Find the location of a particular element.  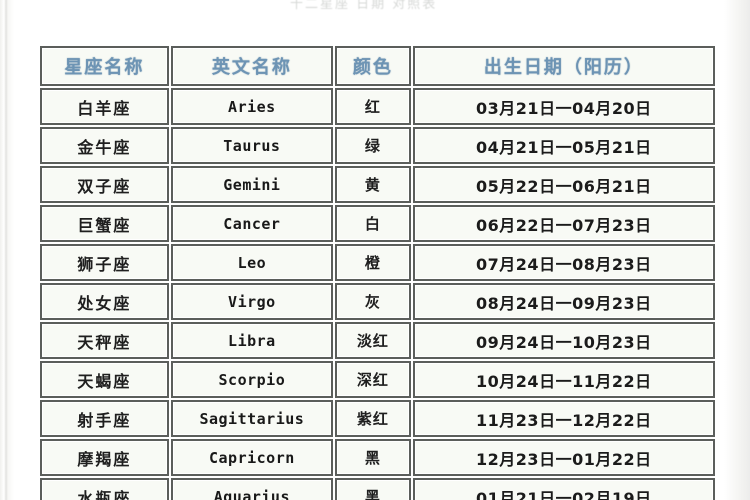

cell-birthdate-text: 12月23日一01月22日 is located at coordinates (564, 459).